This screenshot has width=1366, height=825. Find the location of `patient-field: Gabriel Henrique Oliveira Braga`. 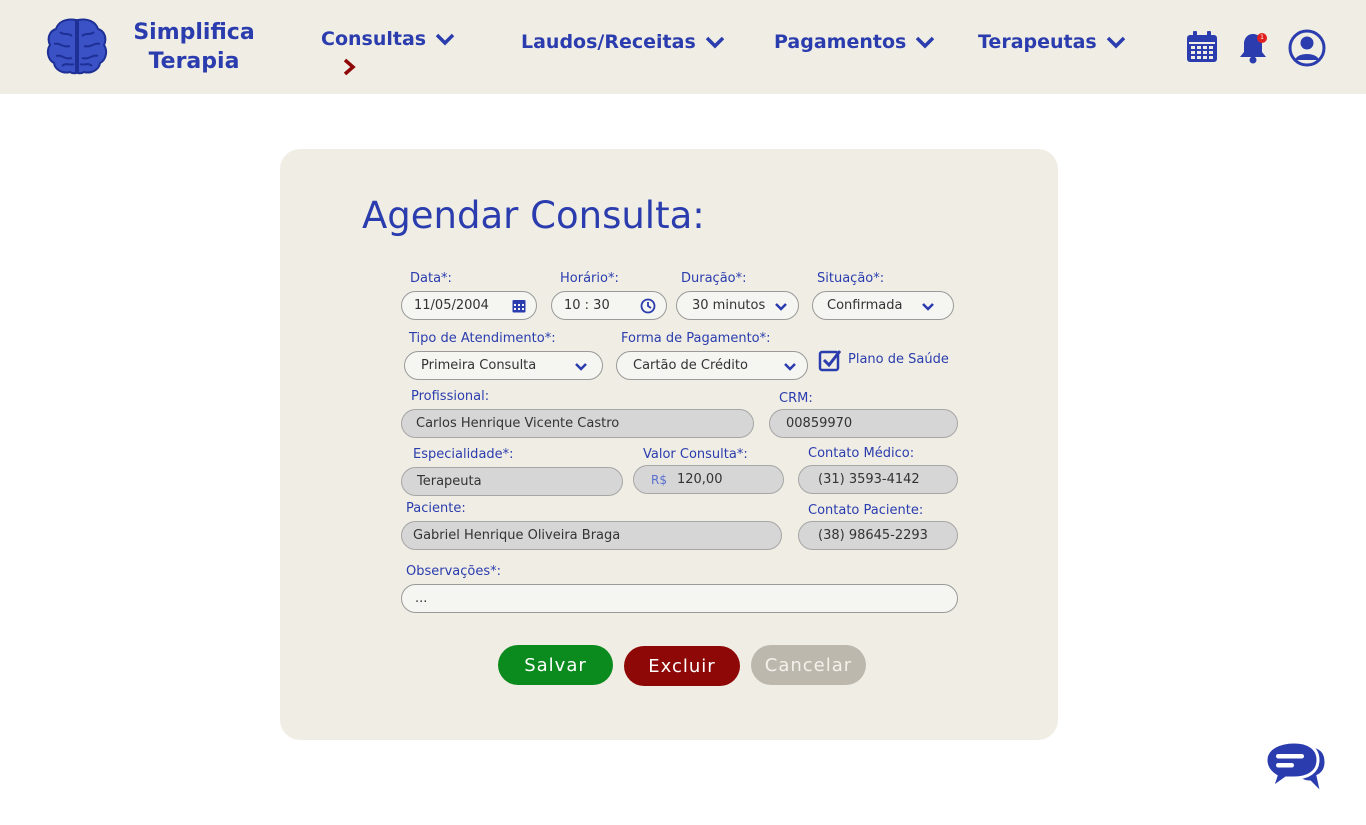

patient-field: Gabriel Henrique Oliveira Braga is located at coordinates (591, 535).